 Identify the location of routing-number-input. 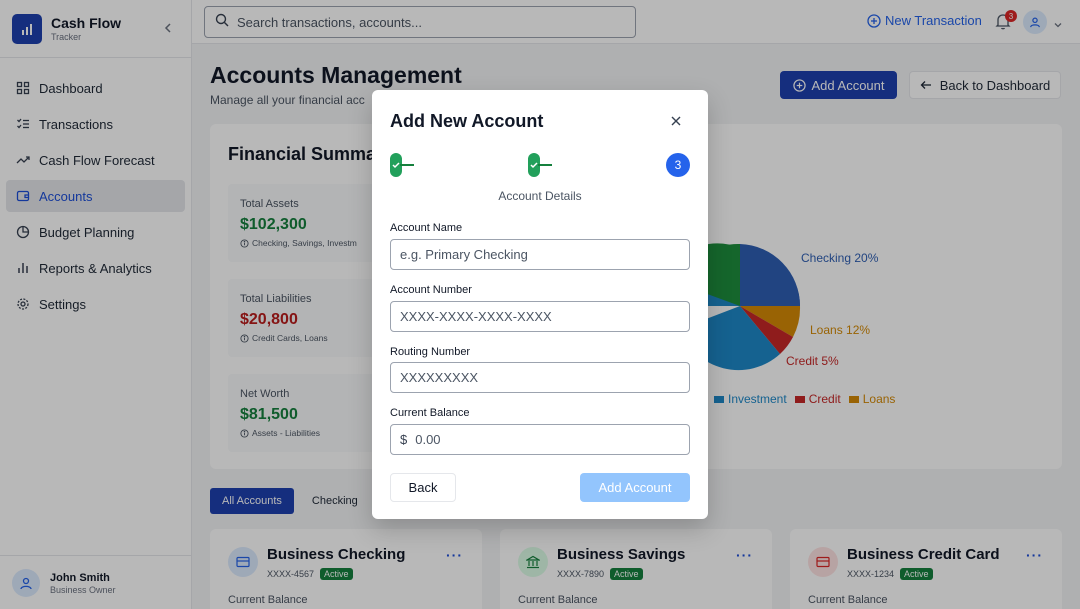
(540, 377).